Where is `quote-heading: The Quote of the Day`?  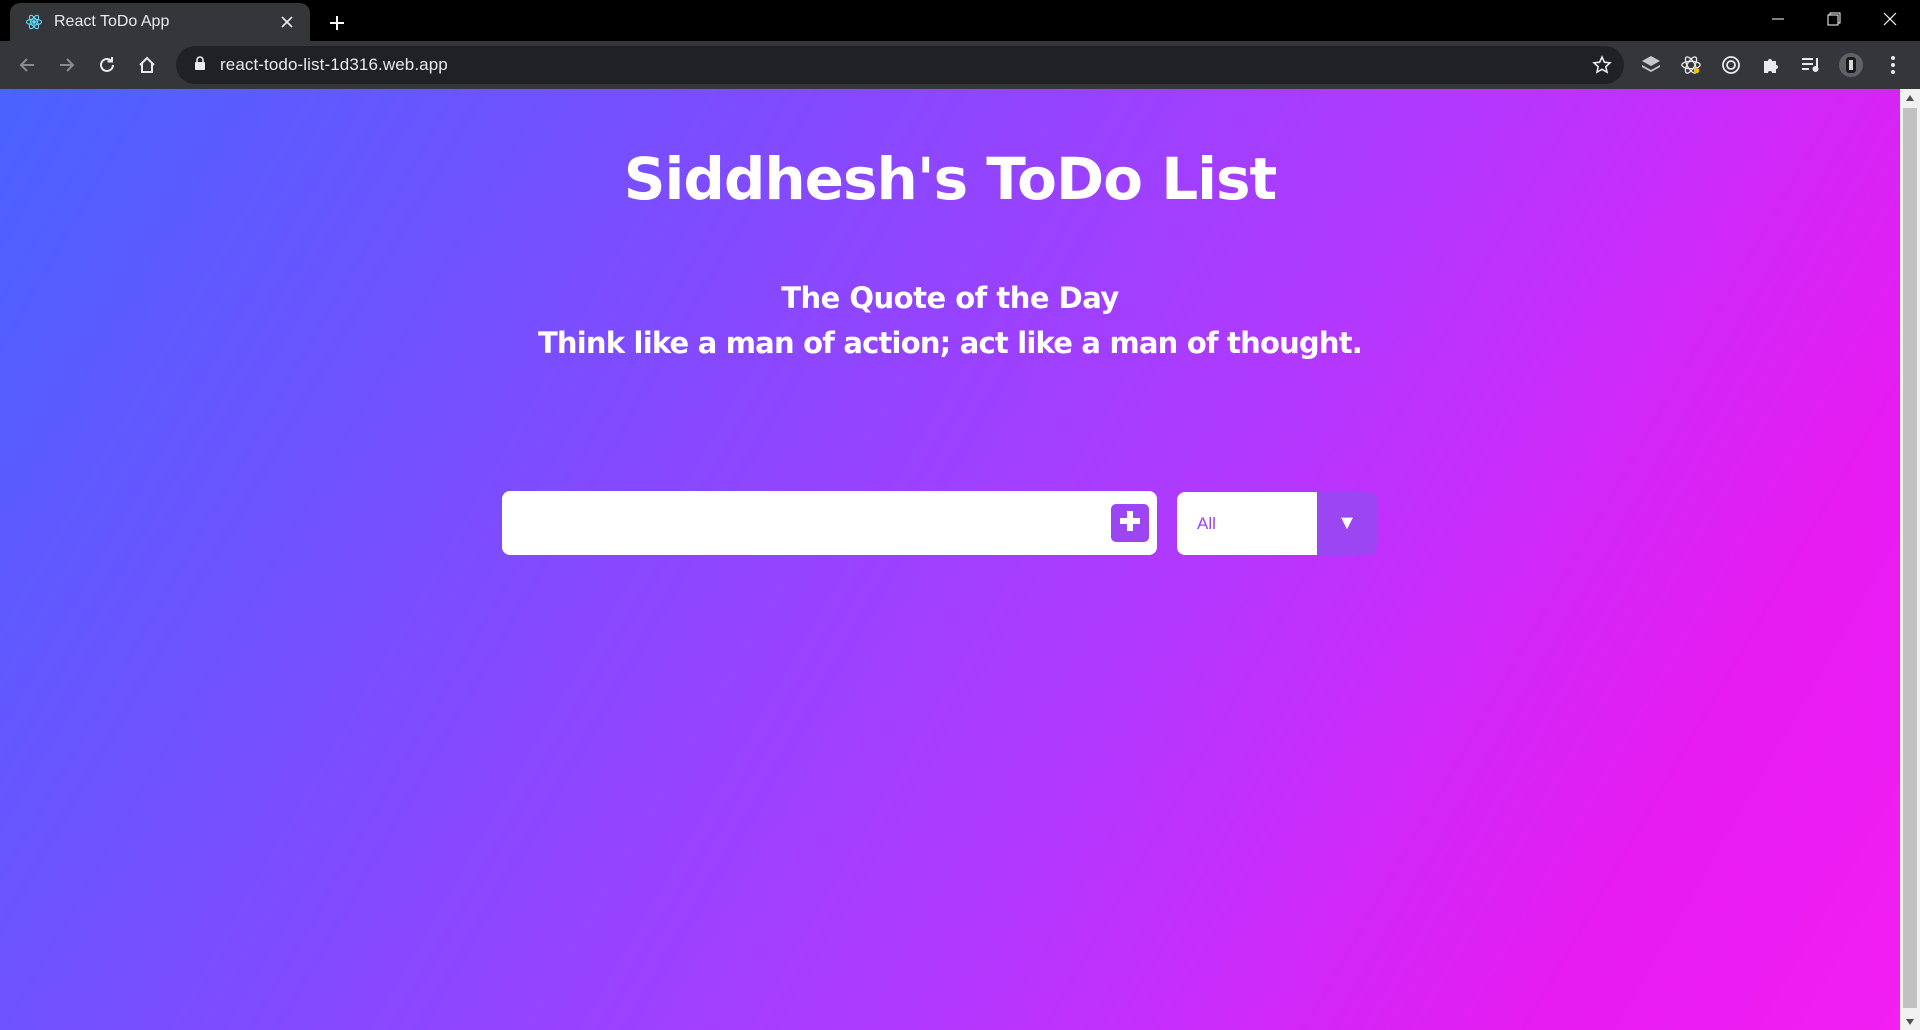 quote-heading: The Quote of the Day is located at coordinates (950, 298).